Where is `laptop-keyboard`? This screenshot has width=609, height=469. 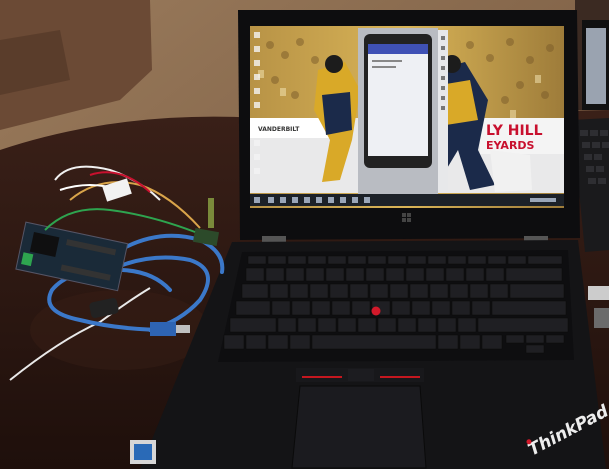 laptop-keyboard is located at coordinates (396, 306).